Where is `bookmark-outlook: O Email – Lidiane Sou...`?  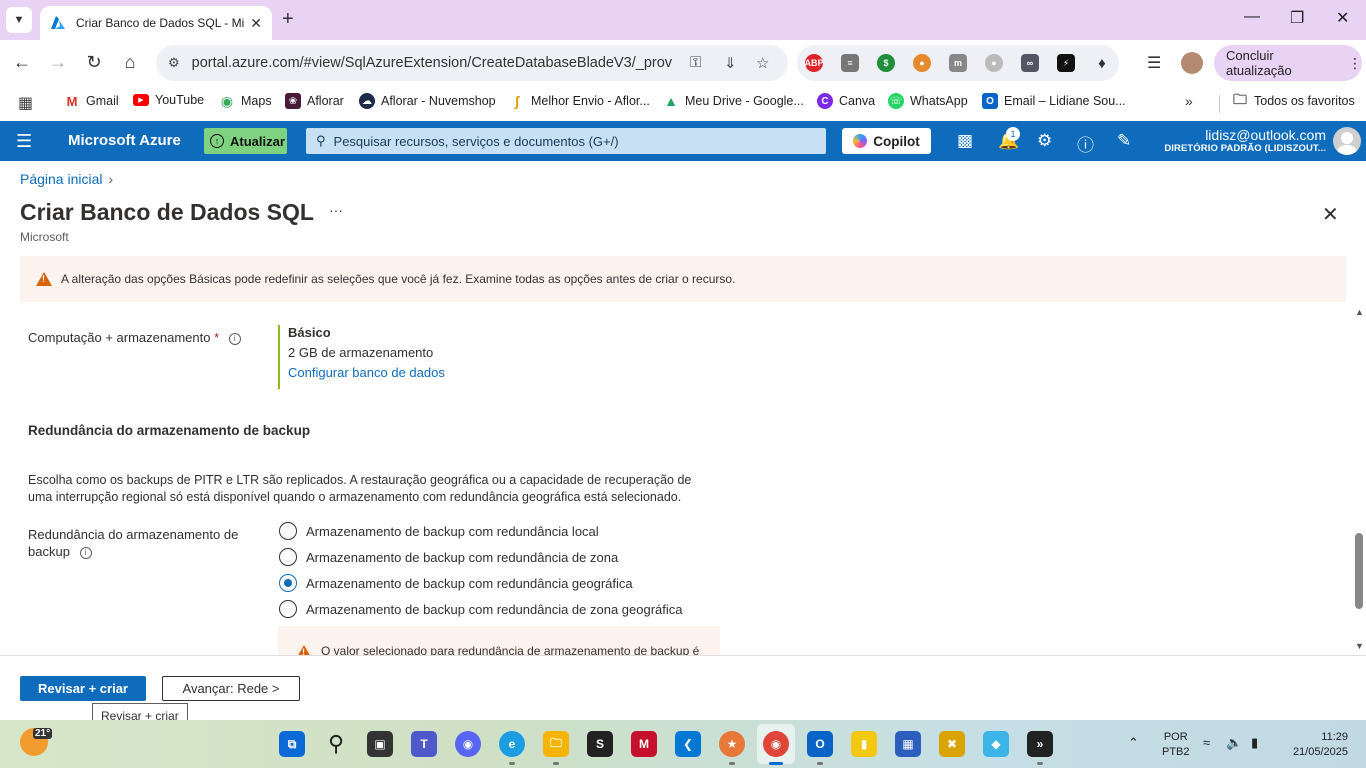 bookmark-outlook: O Email – Lidiane Sou... is located at coordinates (1054, 101).